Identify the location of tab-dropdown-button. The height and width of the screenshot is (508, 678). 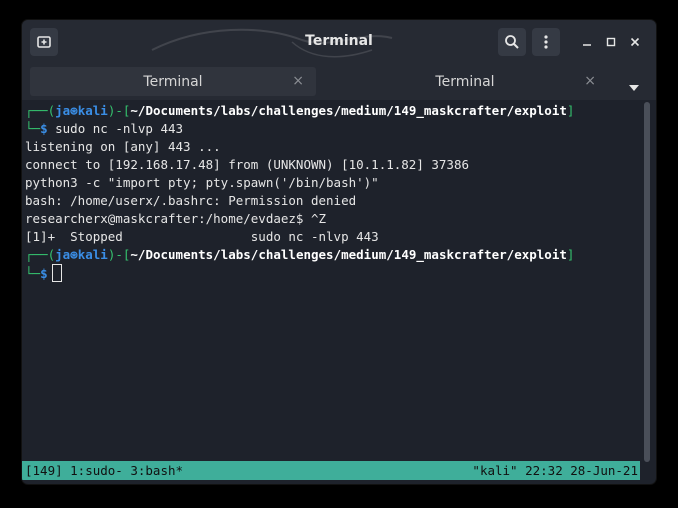
(634, 86).